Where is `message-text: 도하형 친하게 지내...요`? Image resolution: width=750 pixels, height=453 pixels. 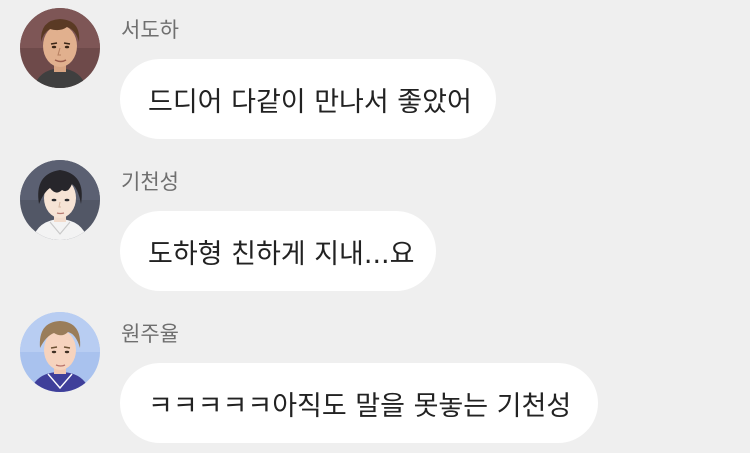
message-text: 도하형 친하게 지내...요 is located at coordinates (281, 254).